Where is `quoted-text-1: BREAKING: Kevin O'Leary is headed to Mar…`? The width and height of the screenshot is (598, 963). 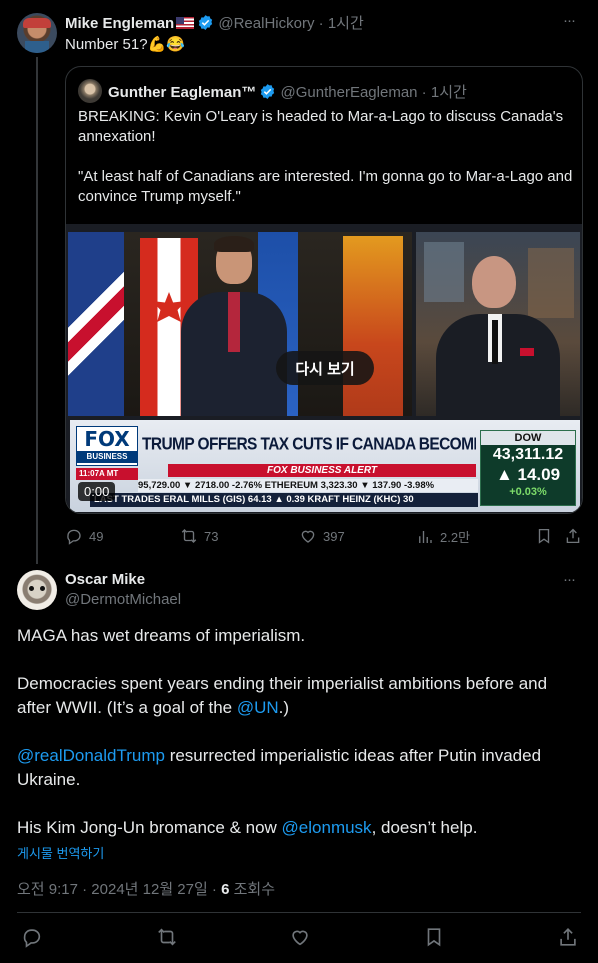
quoted-text-1: BREAKING: Kevin O'Leary is headed to Mar… is located at coordinates (321, 126).